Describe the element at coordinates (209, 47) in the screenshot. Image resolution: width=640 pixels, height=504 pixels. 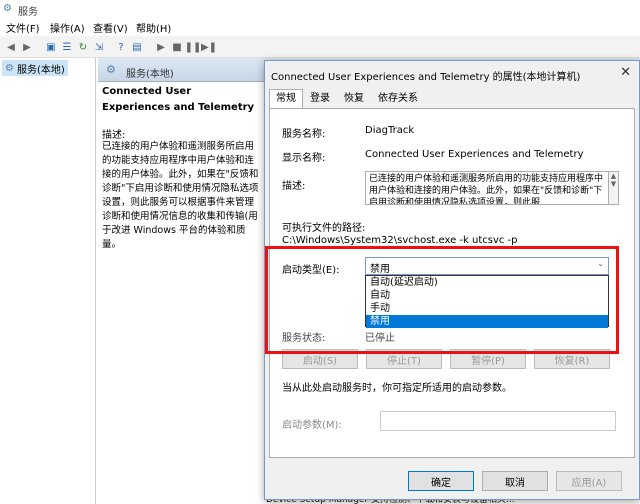
I see `restart-icon: ▶❚` at that location.